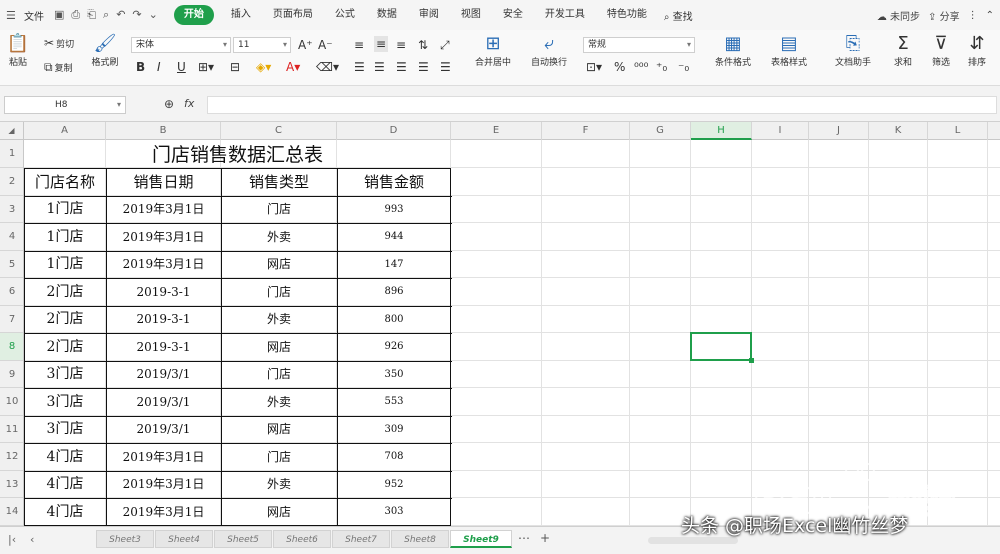  What do you see at coordinates (678, 15) in the screenshot?
I see `search-command: ⌕ 查找` at bounding box center [678, 15].